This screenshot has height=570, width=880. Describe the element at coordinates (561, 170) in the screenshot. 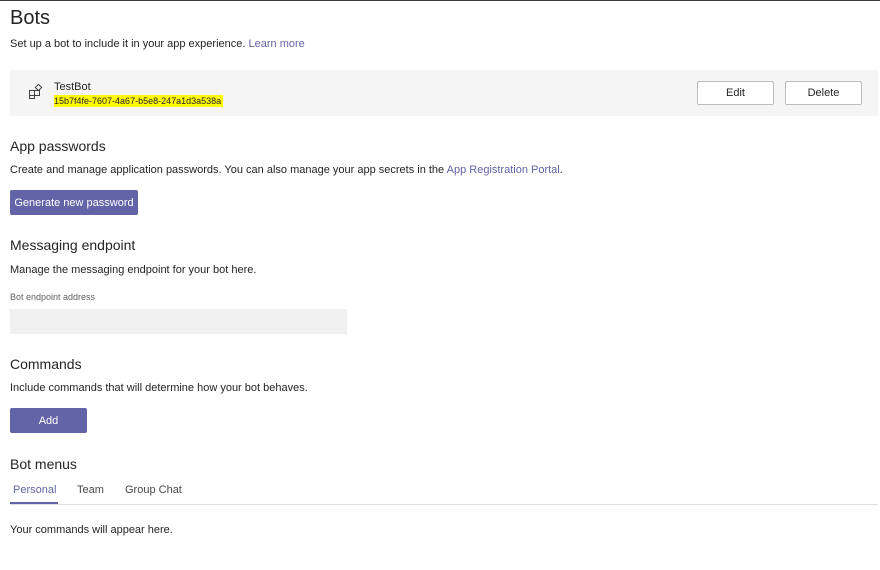

I see `app-passwords-suffix: .` at that location.